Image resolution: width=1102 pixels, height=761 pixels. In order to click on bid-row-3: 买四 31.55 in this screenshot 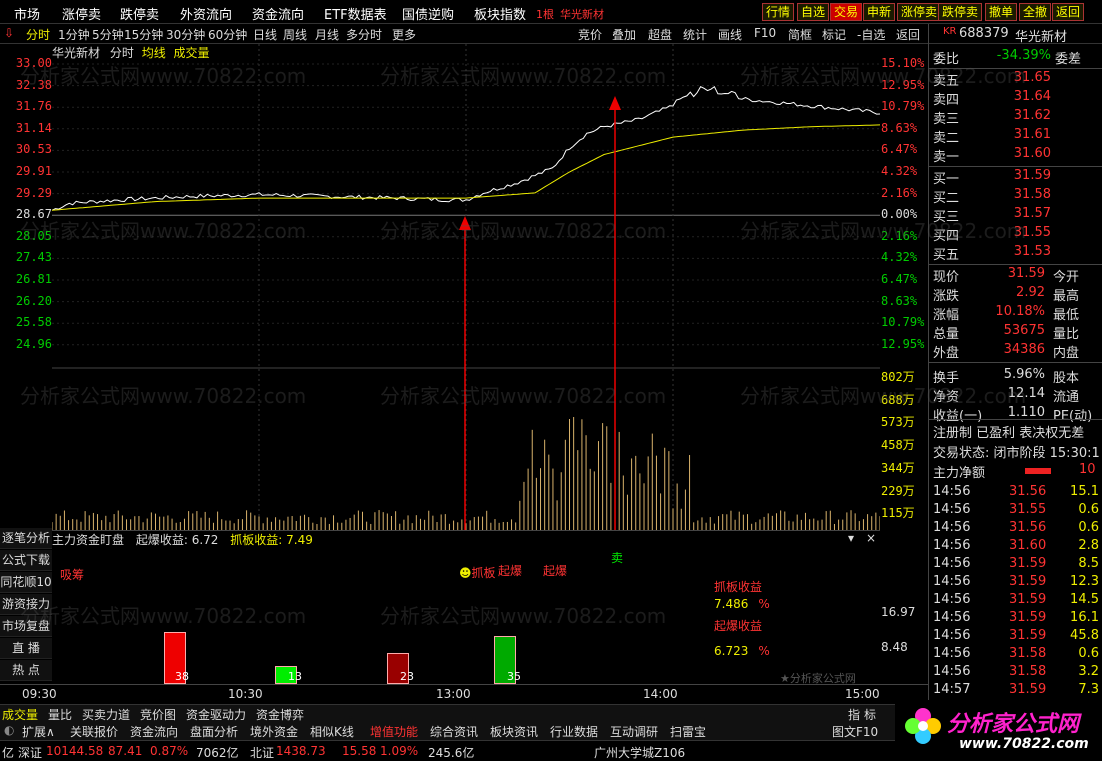, I will do `click(1017, 234)`.